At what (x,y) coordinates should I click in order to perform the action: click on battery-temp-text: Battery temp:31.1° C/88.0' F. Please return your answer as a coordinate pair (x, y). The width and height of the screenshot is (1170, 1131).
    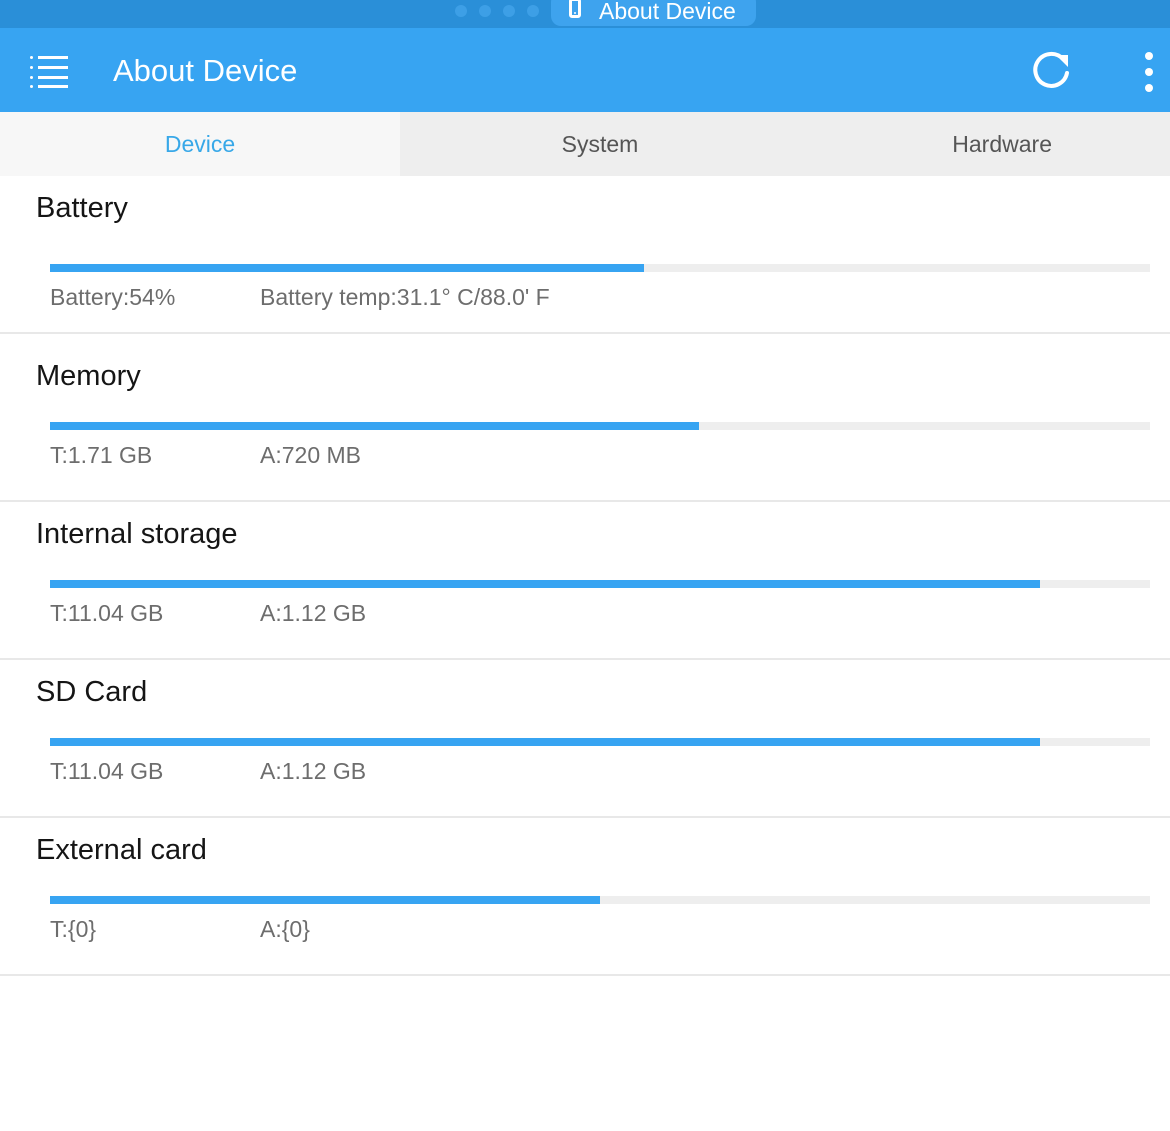
    Looking at the image, I should click on (405, 297).